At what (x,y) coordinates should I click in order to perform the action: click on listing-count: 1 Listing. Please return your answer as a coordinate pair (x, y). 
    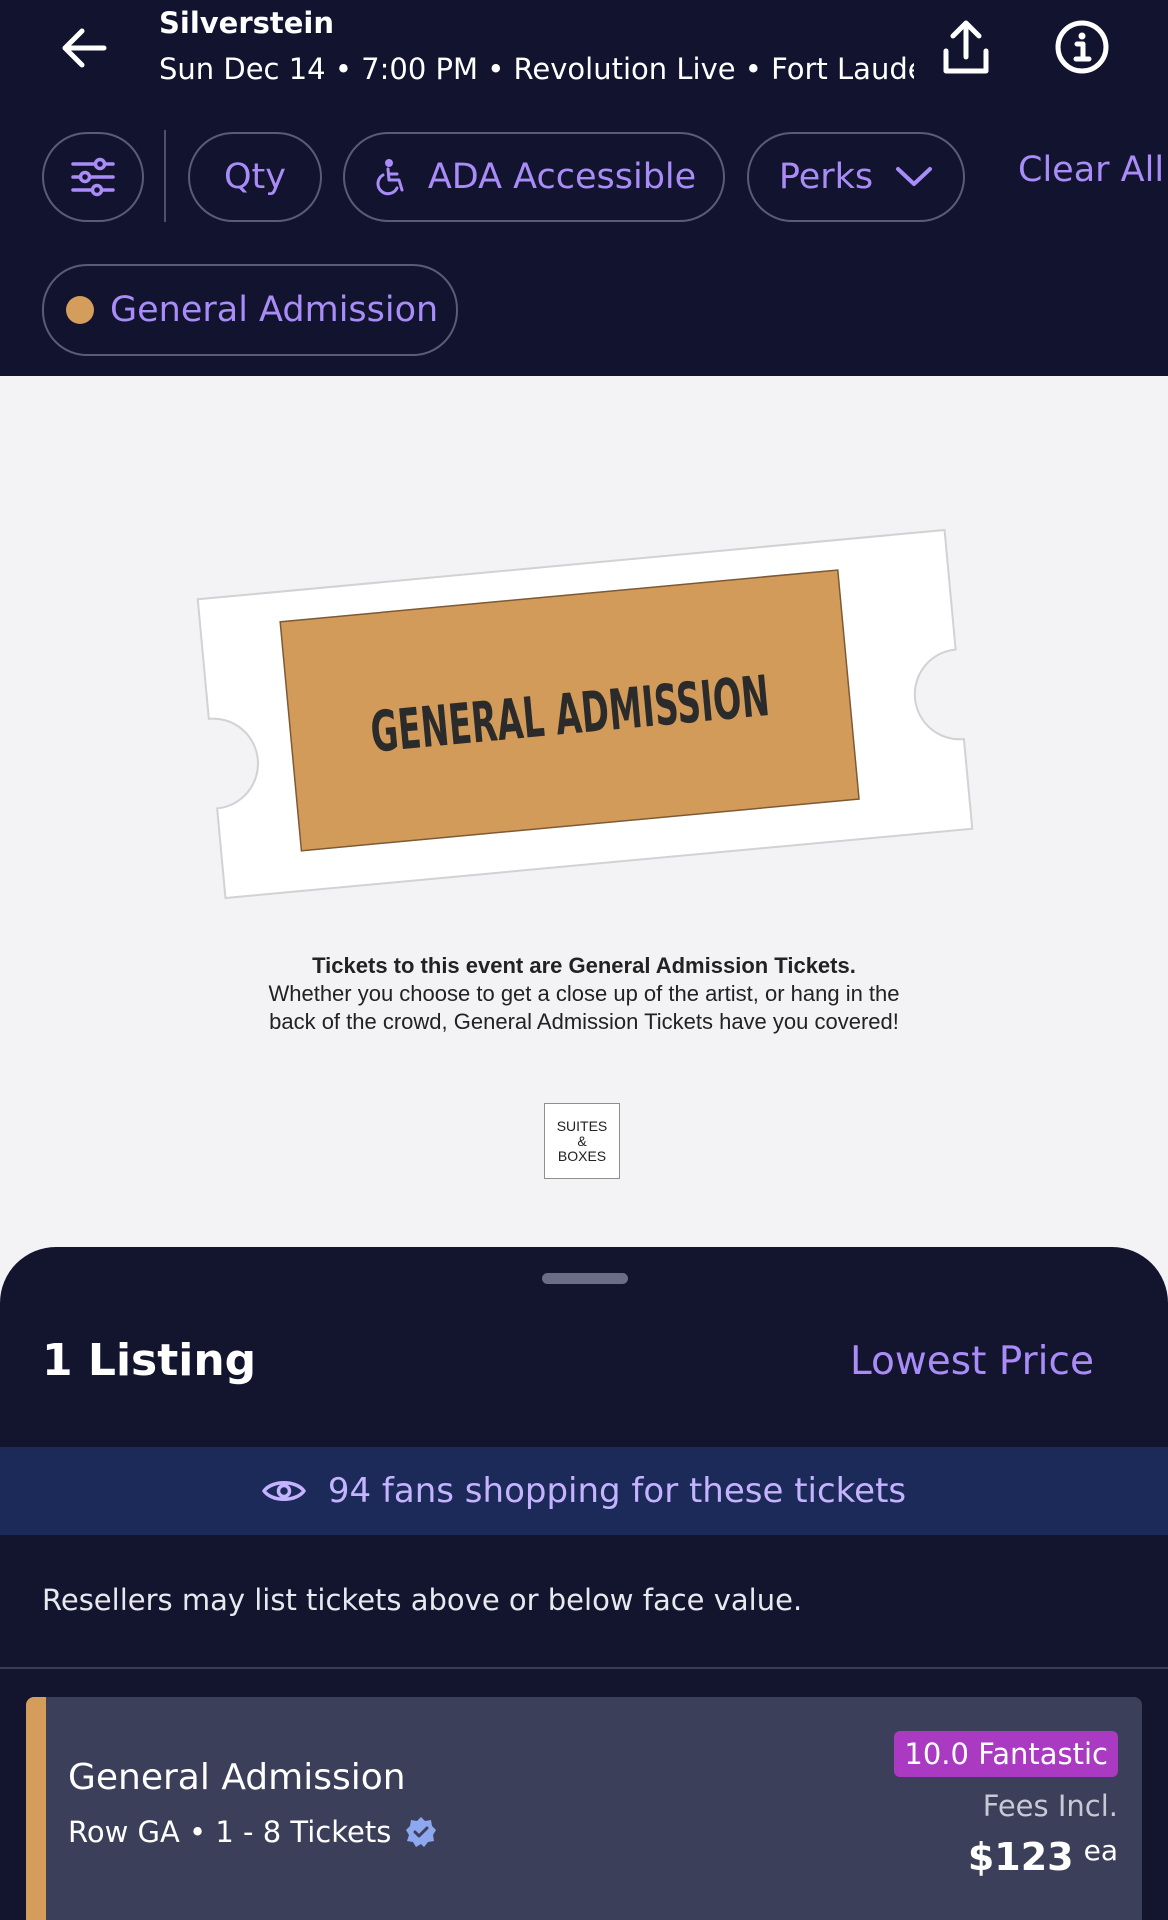
    Looking at the image, I should click on (149, 1360).